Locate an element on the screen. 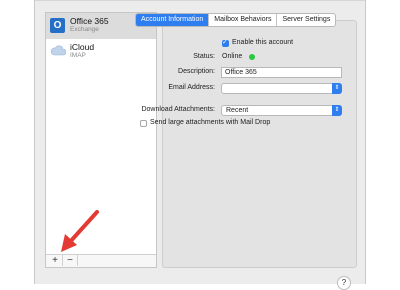 This screenshot has width=400, height=290. help-button: ? is located at coordinates (344, 283).